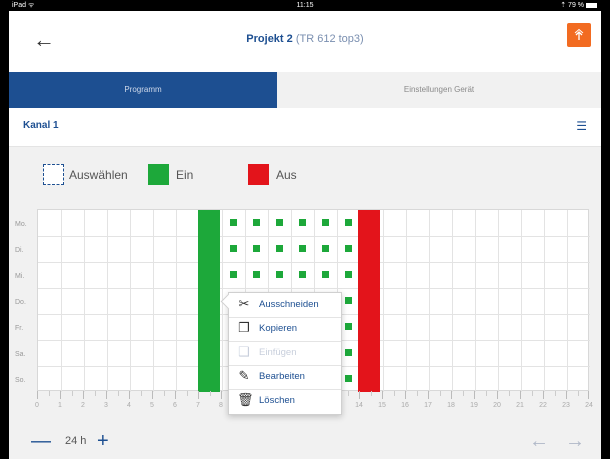 The width and height of the screenshot is (610, 459). I want to click on hour-label: 6, so click(175, 405).